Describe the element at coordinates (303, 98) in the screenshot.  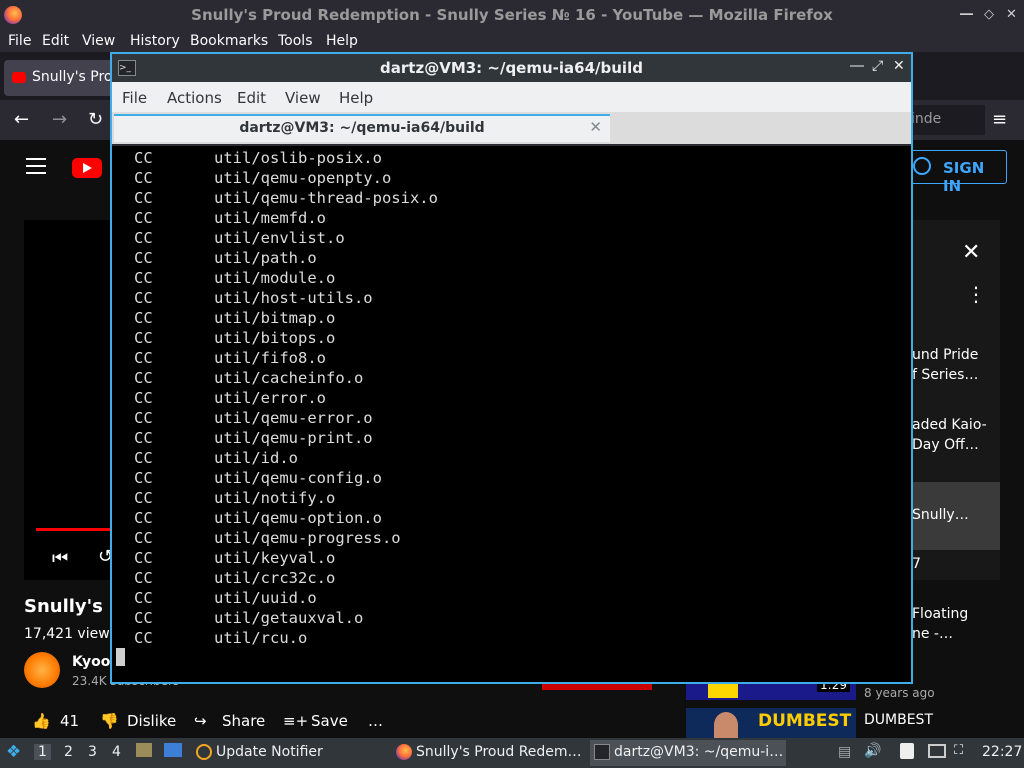
I see `terminal-menu-view: View` at that location.